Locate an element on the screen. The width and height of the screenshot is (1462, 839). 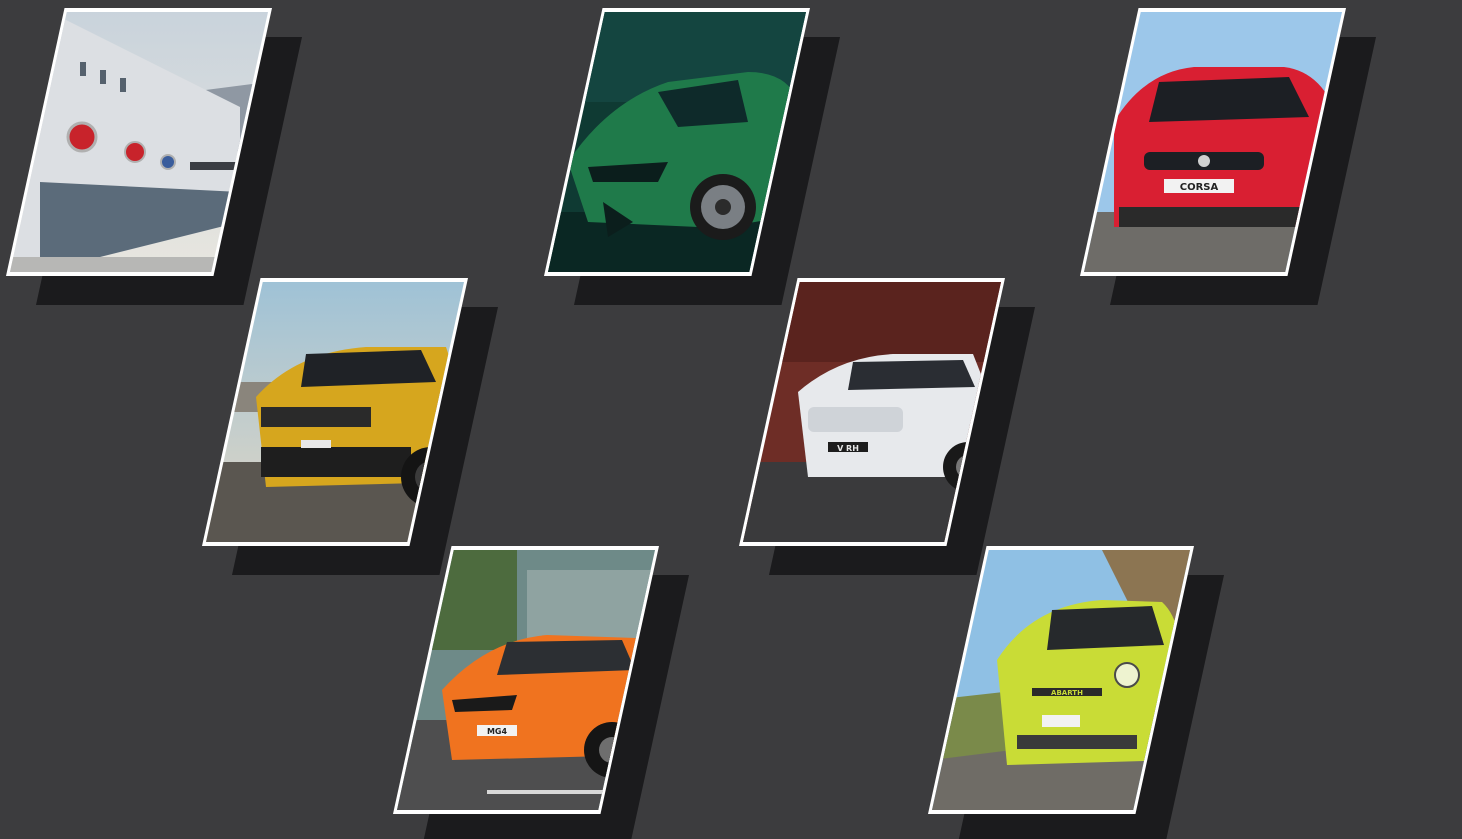
lime-city-car-badge: ABARTH is located at coordinates (1067, 693).